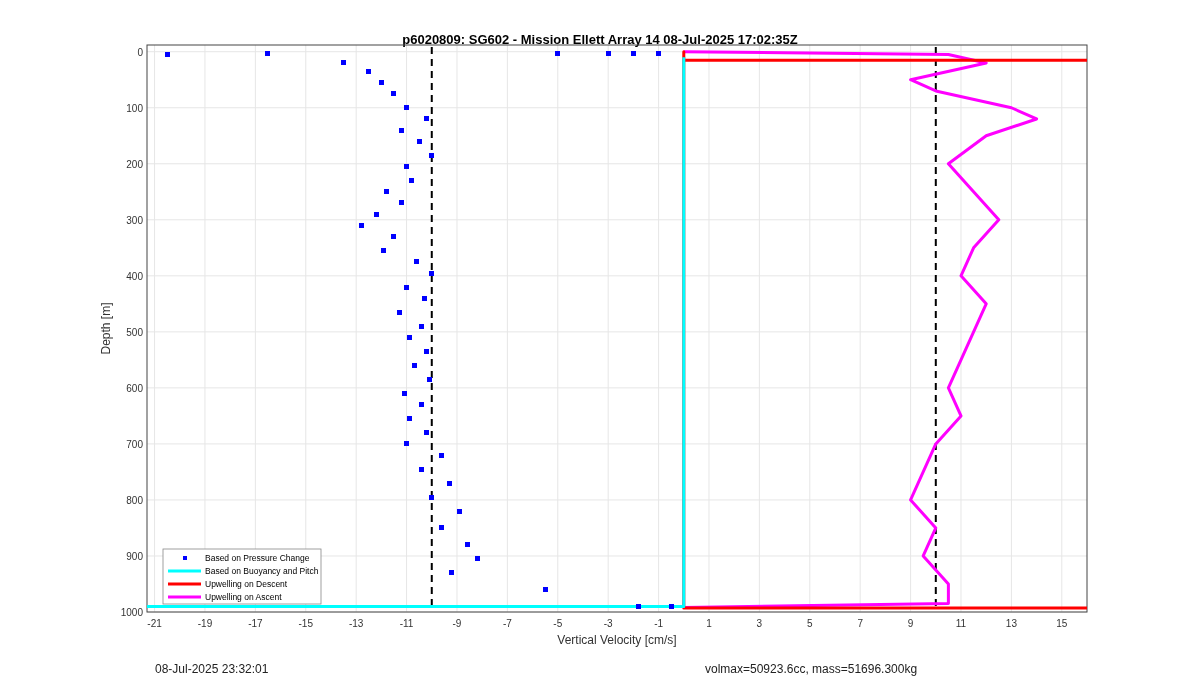 This screenshot has width=1200, height=688. I want to click on y-tick-label: 0, so click(140, 52).